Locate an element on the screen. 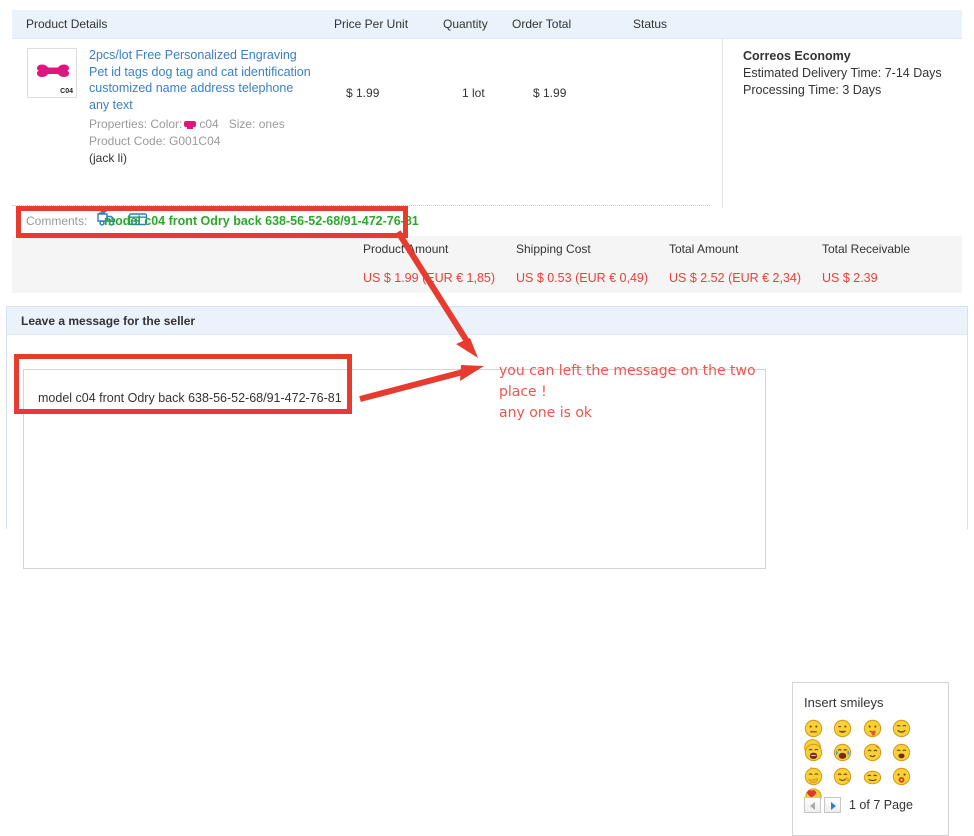 The width and height of the screenshot is (974, 836). smiley-sideways-icon is located at coordinates (872, 776).